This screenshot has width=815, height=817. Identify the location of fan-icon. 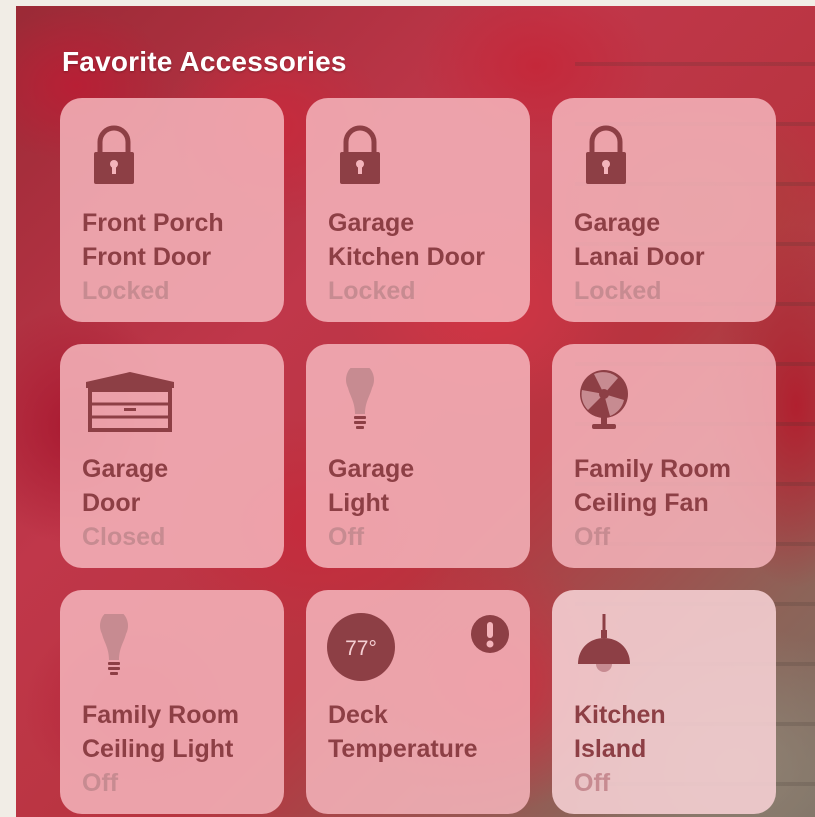
(604, 399).